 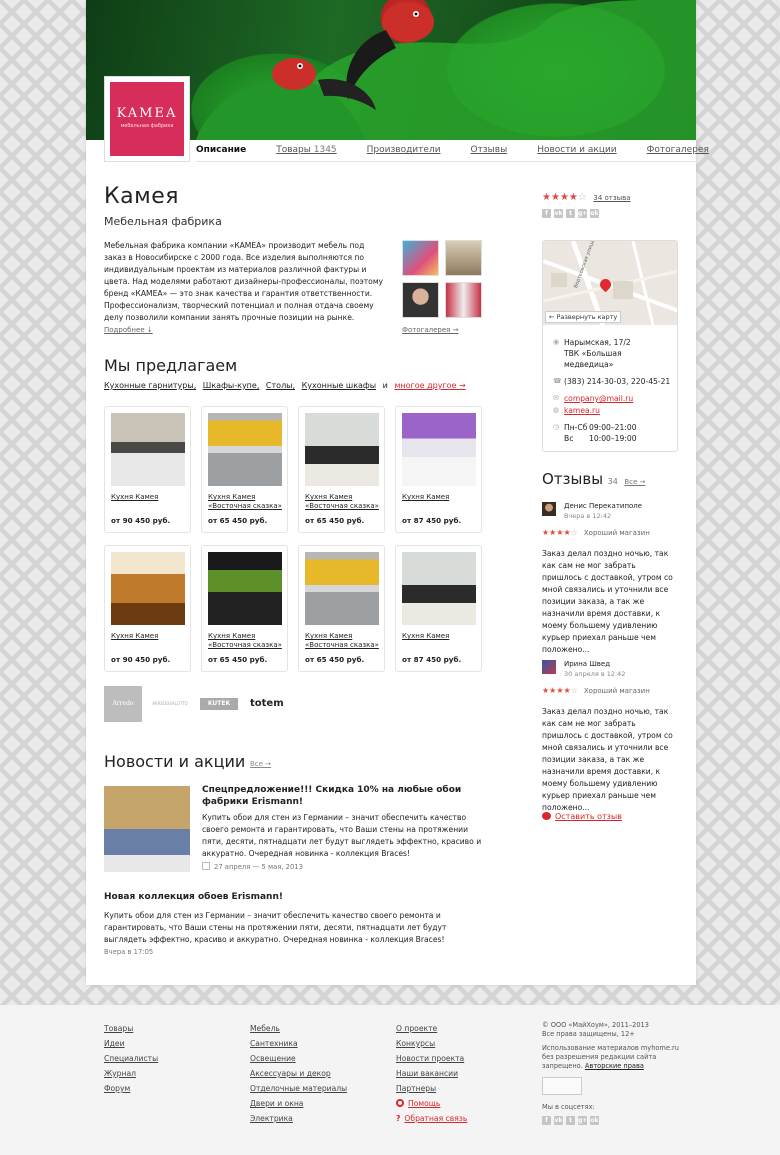 What do you see at coordinates (131, 1073) in the screenshot?
I see `footer-link: Журнал` at bounding box center [131, 1073].